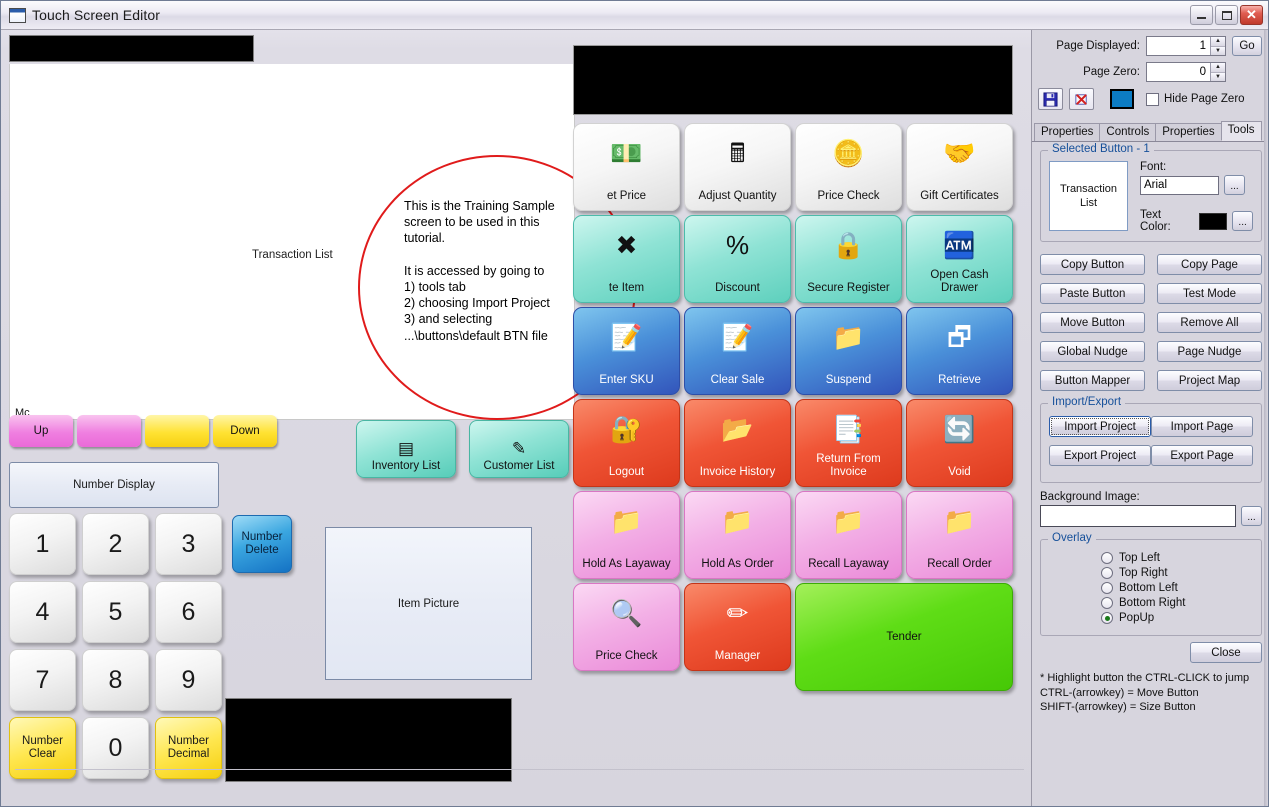 The width and height of the screenshot is (1269, 807). What do you see at coordinates (245, 431) in the screenshot?
I see `updown-button-3: Down` at bounding box center [245, 431].